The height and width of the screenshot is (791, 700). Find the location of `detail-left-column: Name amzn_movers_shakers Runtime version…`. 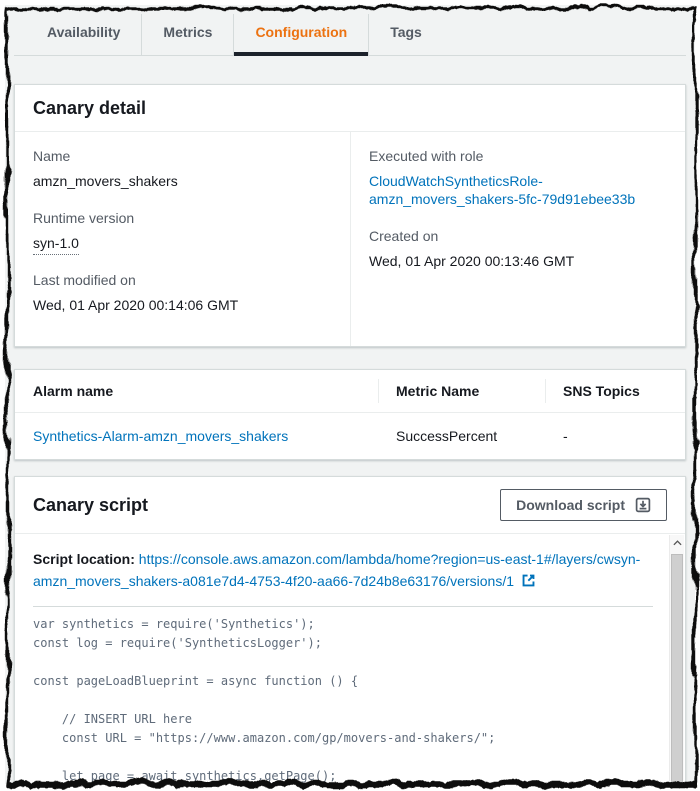

detail-left-column: Name amzn_movers_shakers Runtime version… is located at coordinates (182, 239).